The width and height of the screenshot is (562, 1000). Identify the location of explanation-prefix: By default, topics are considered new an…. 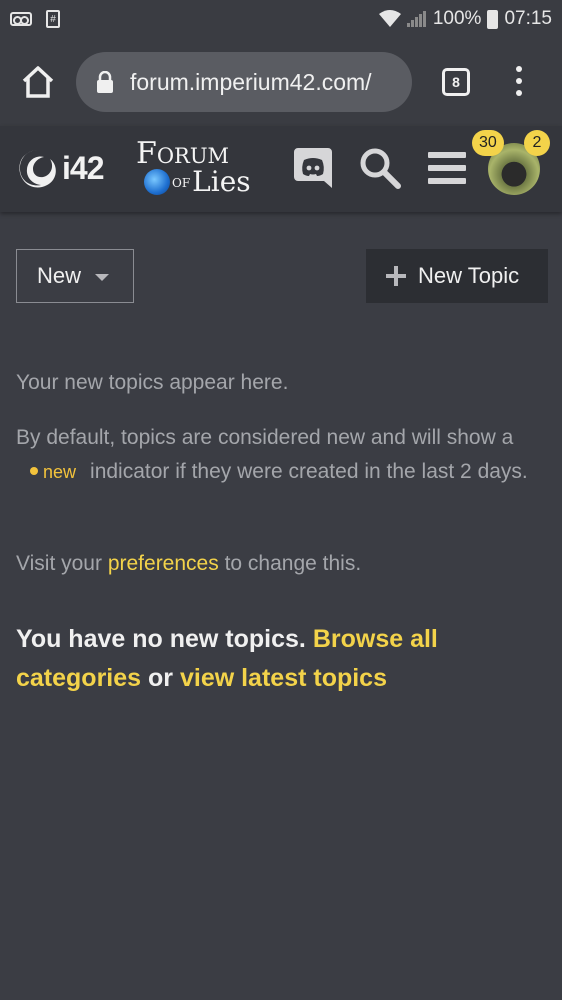
(265, 437).